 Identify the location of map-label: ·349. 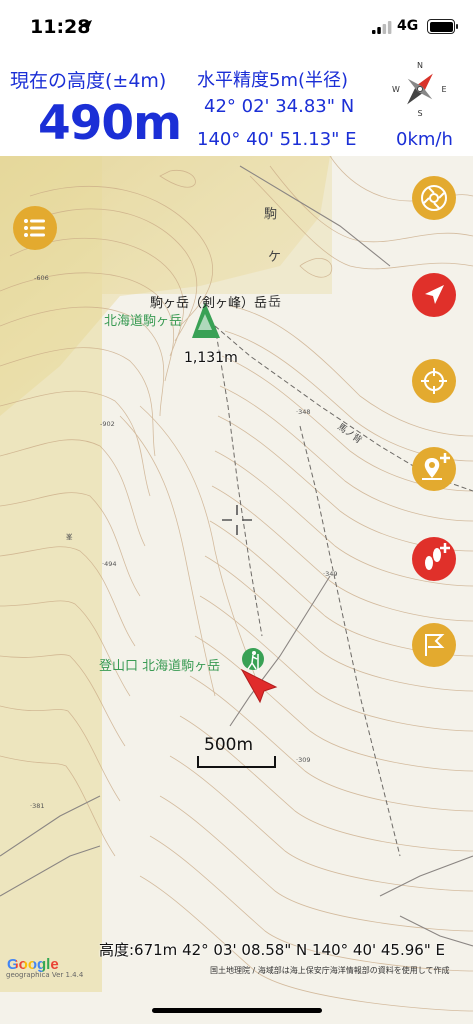
(330, 574).